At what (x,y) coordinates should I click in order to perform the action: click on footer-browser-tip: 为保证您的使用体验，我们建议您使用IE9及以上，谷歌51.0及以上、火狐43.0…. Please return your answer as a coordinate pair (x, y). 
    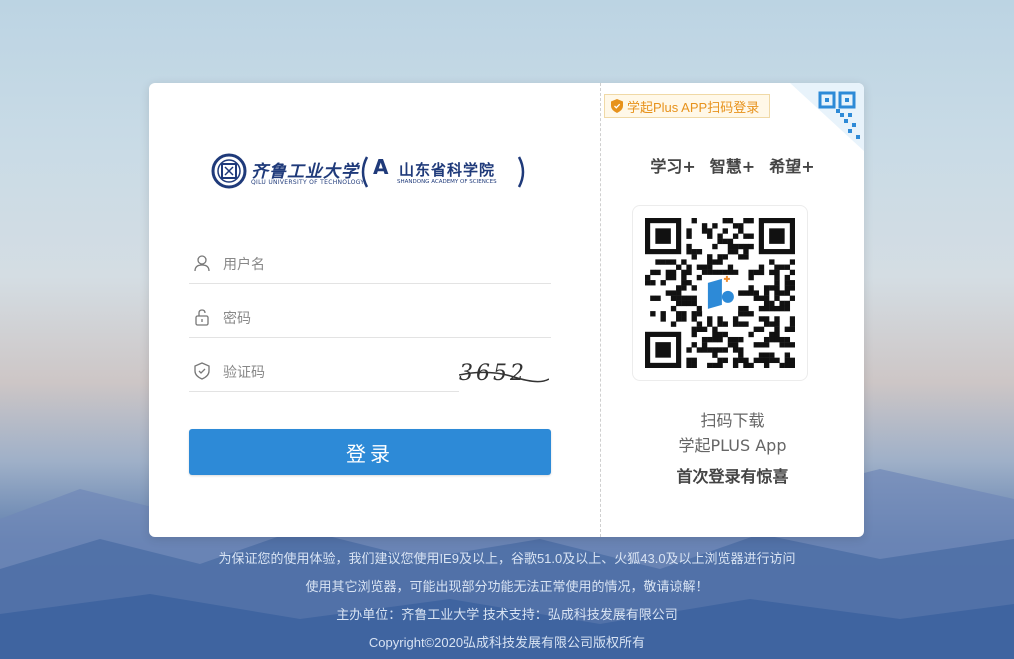
    Looking at the image, I should click on (507, 558).